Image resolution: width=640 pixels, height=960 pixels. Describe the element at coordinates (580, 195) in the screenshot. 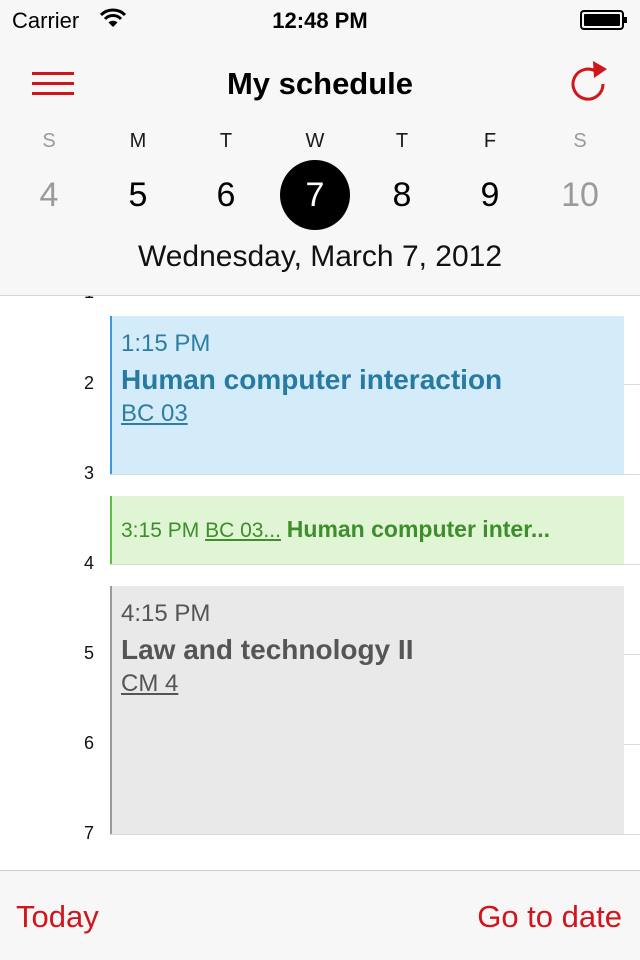

I see `day-number: 10` at that location.